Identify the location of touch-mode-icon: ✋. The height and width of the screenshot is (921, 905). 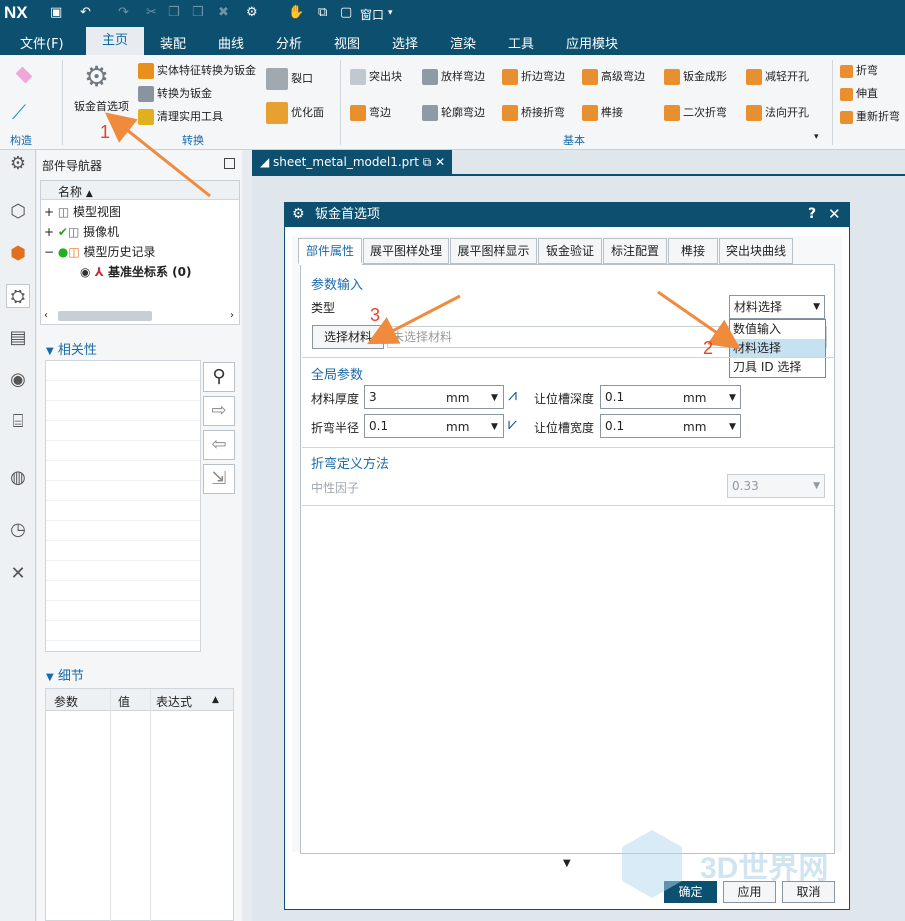
(296, 12).